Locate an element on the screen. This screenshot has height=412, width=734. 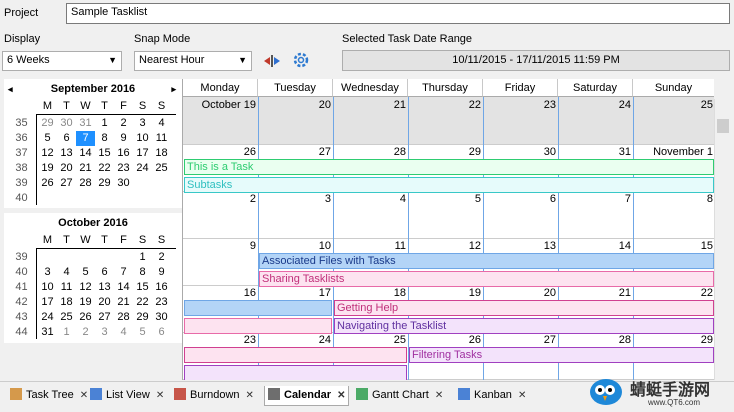
day-cell: 18 is located at coordinates (161, 153).